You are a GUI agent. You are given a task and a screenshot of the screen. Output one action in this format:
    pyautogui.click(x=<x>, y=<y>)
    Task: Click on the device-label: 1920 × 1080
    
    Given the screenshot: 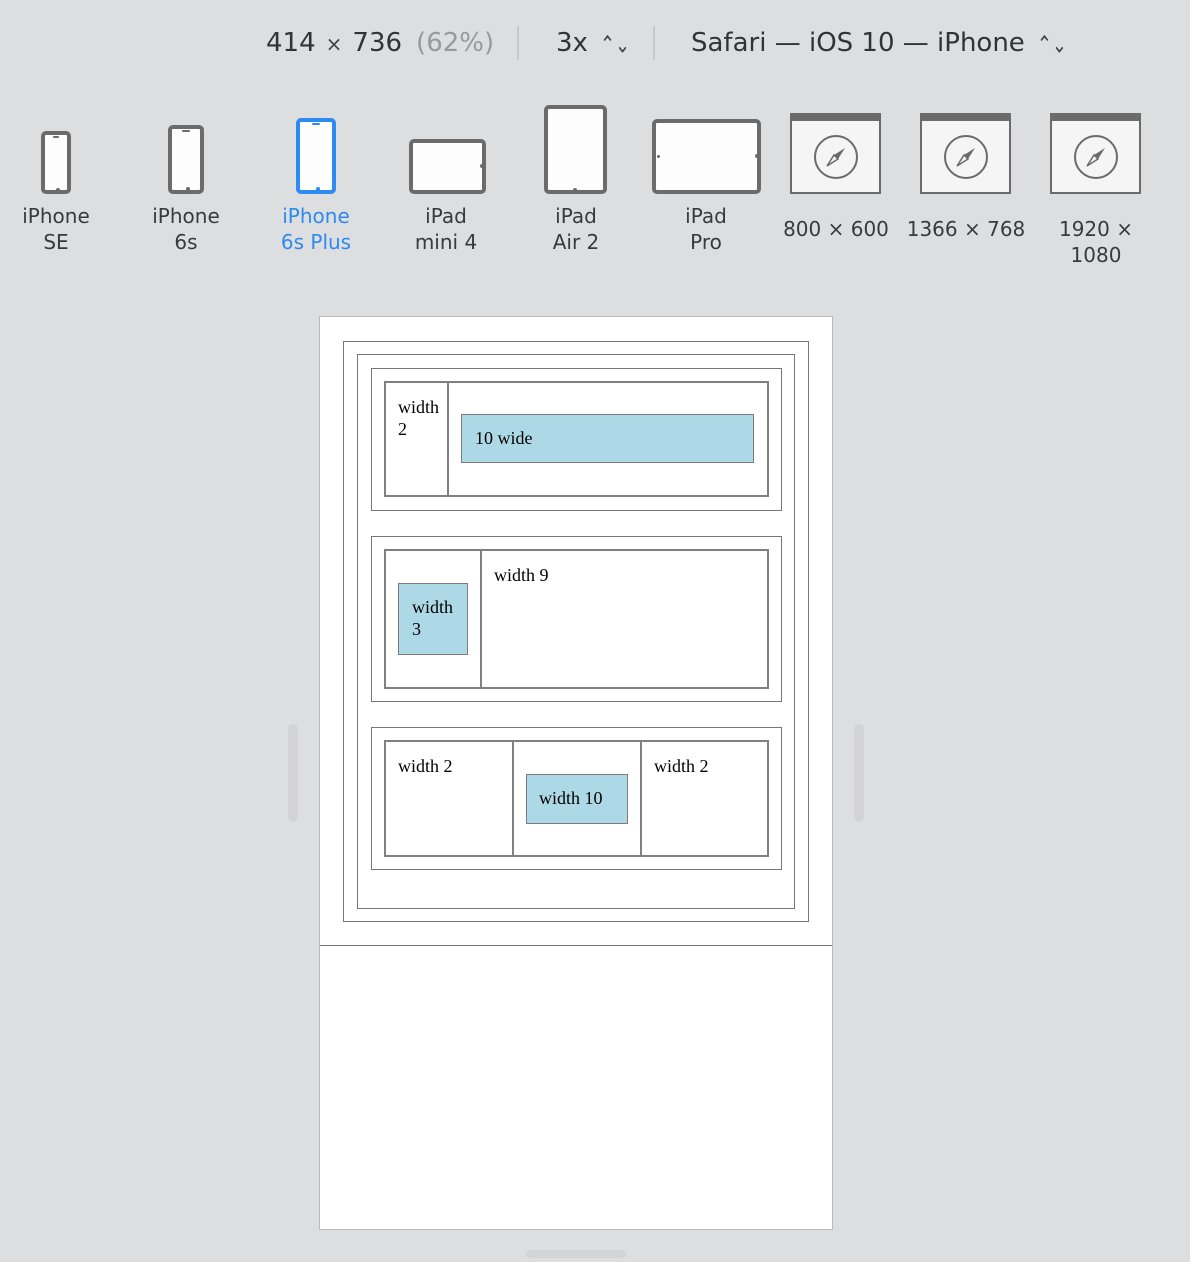 What is the action you would take?
    pyautogui.click(x=1095, y=242)
    